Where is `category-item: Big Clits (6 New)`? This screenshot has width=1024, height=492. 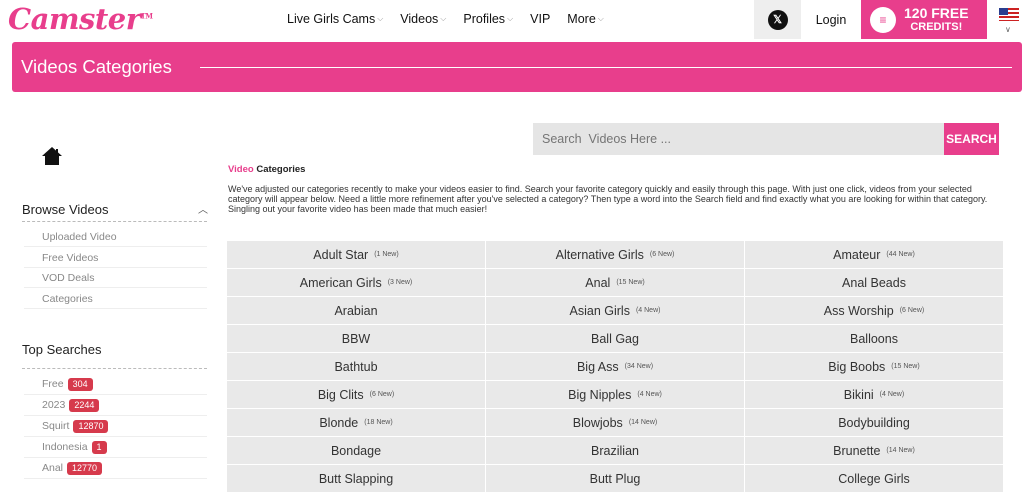
category-item: Big Clits (6 New) is located at coordinates (356, 394).